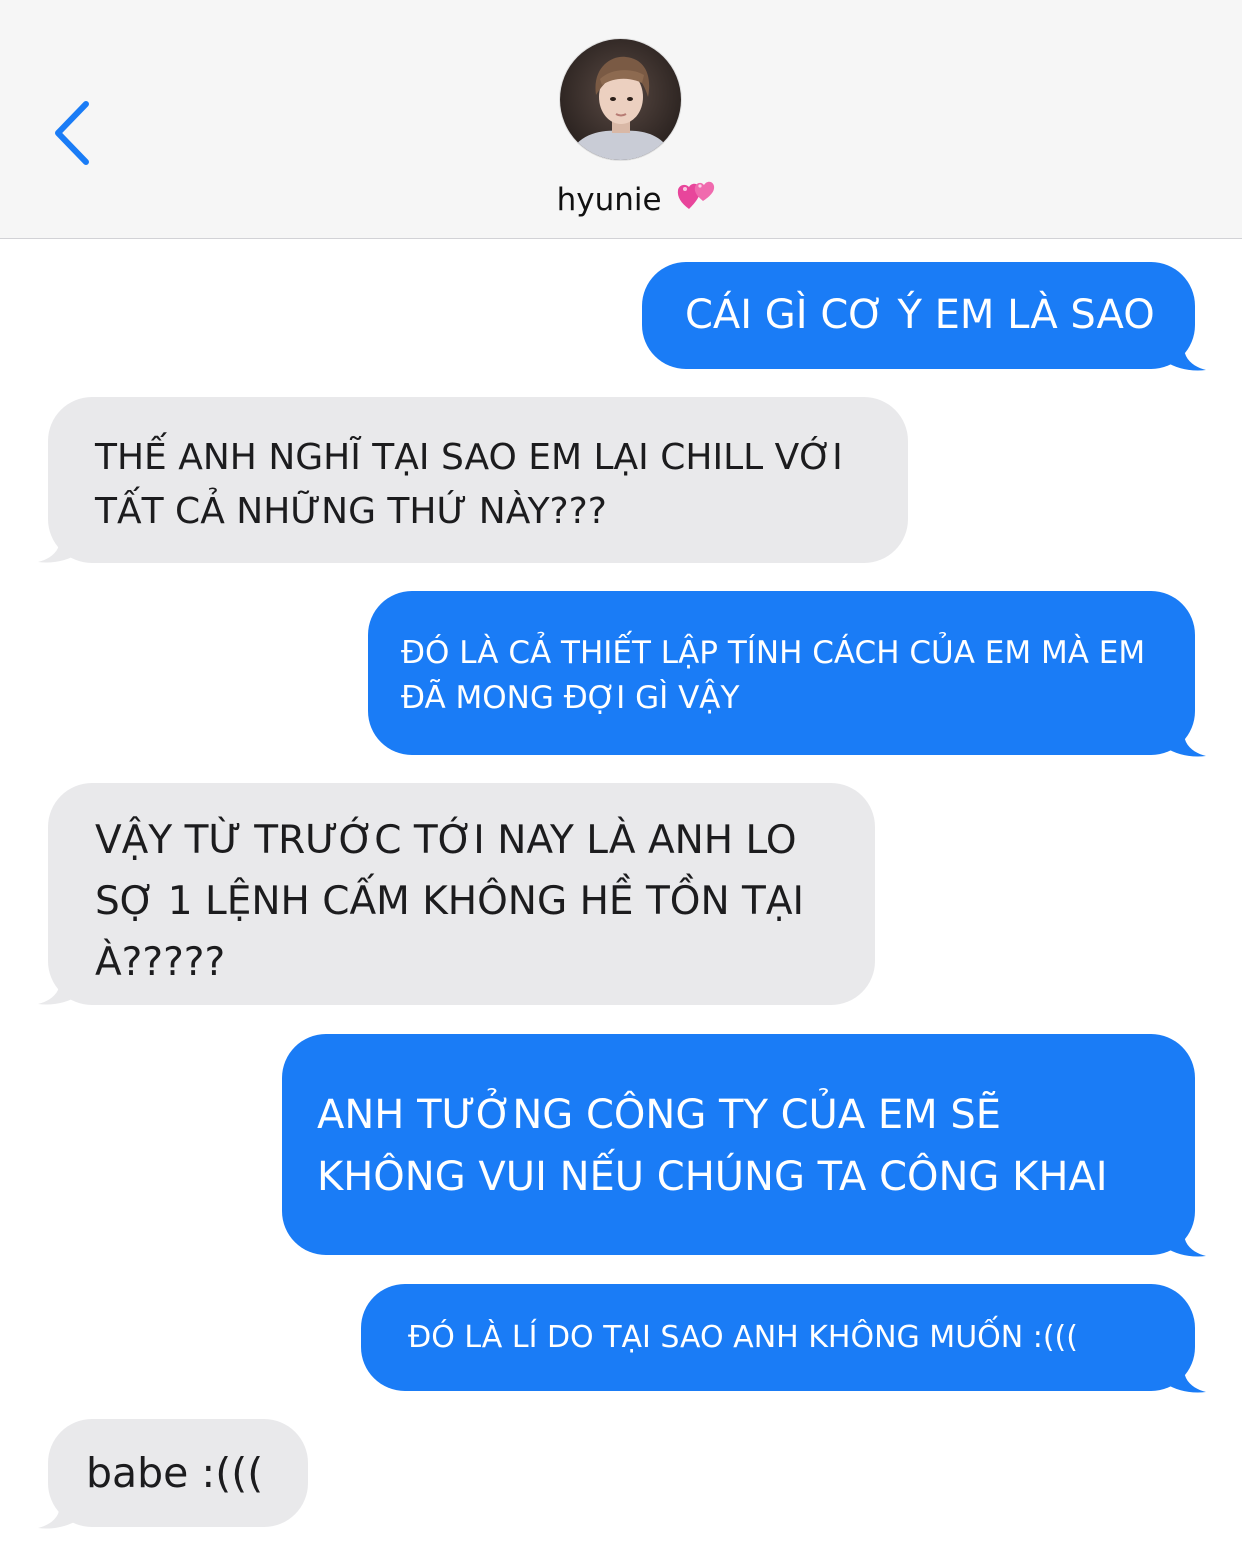 Image resolution: width=1242 pixels, height=1547 pixels. I want to click on back-button, so click(72, 133).